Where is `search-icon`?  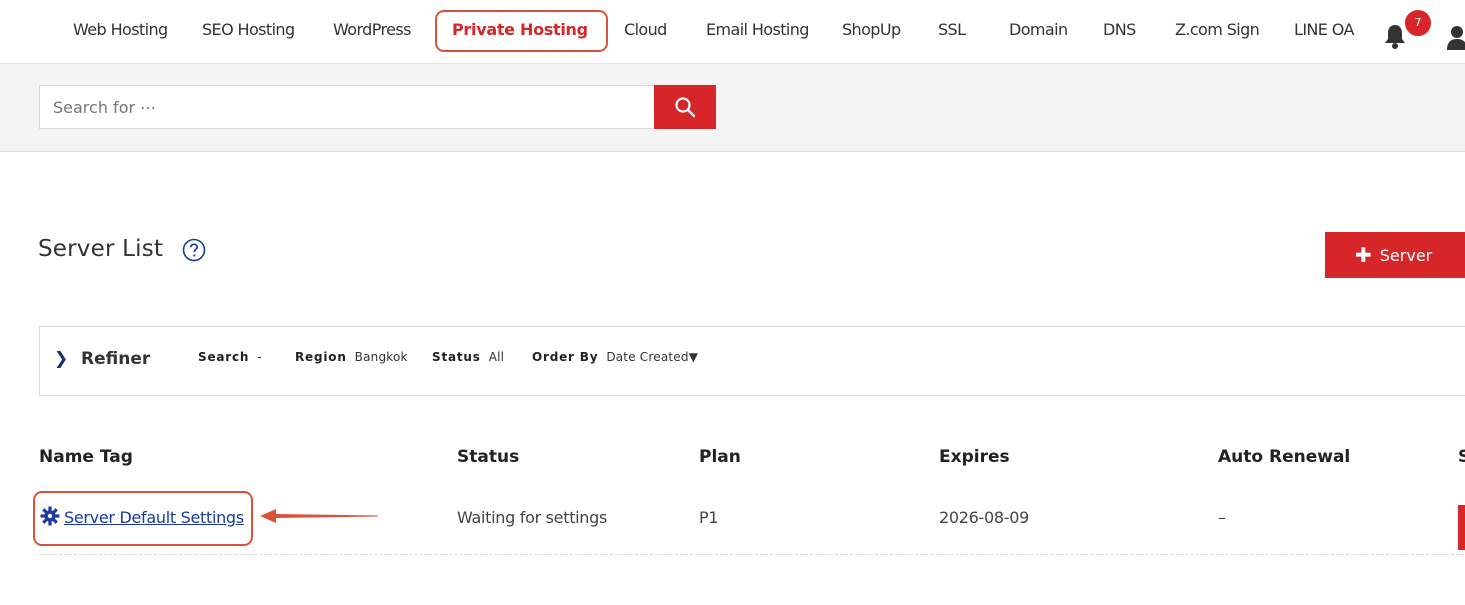
search-icon is located at coordinates (685, 107).